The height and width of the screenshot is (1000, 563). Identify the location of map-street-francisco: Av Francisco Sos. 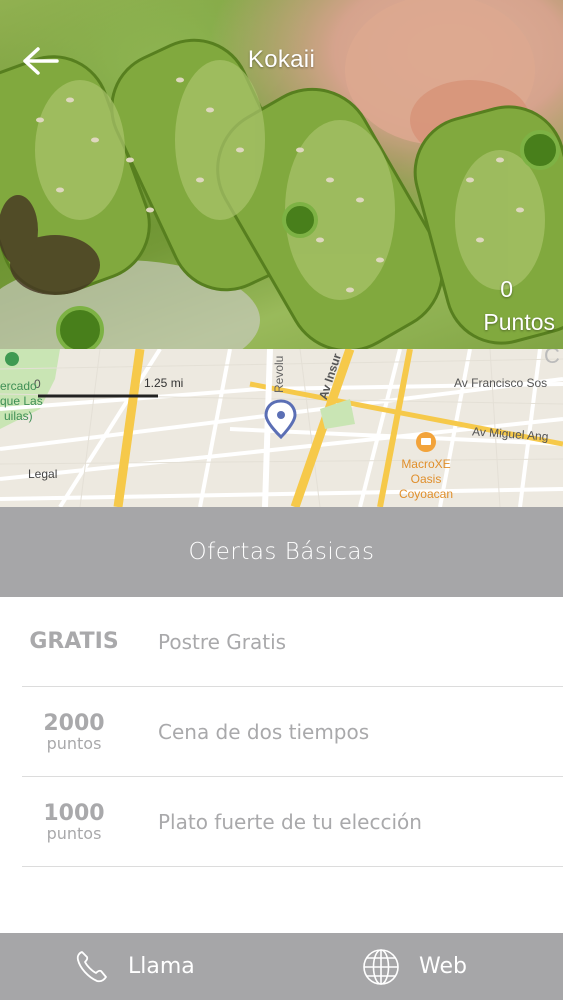
(501, 383).